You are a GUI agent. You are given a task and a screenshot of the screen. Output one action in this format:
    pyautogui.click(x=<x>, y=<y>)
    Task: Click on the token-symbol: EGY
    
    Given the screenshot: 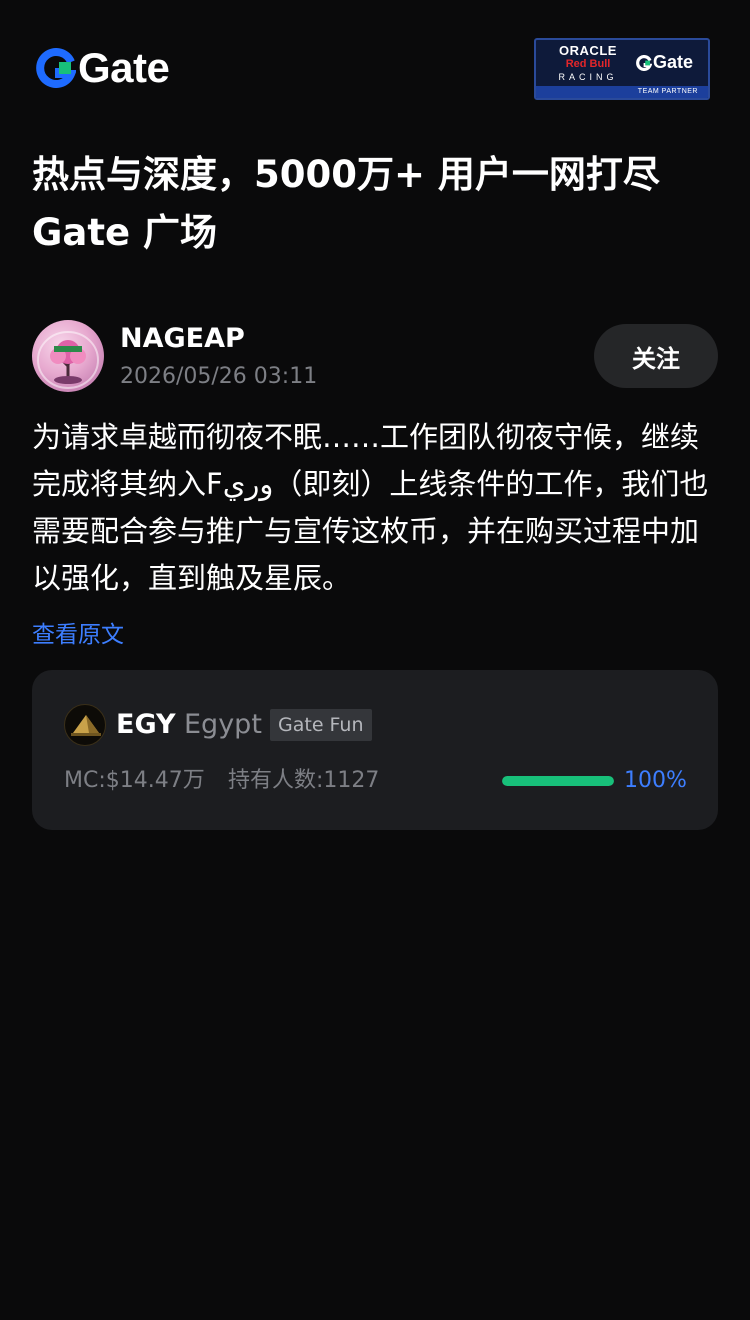 What is the action you would take?
    pyautogui.click(x=146, y=724)
    